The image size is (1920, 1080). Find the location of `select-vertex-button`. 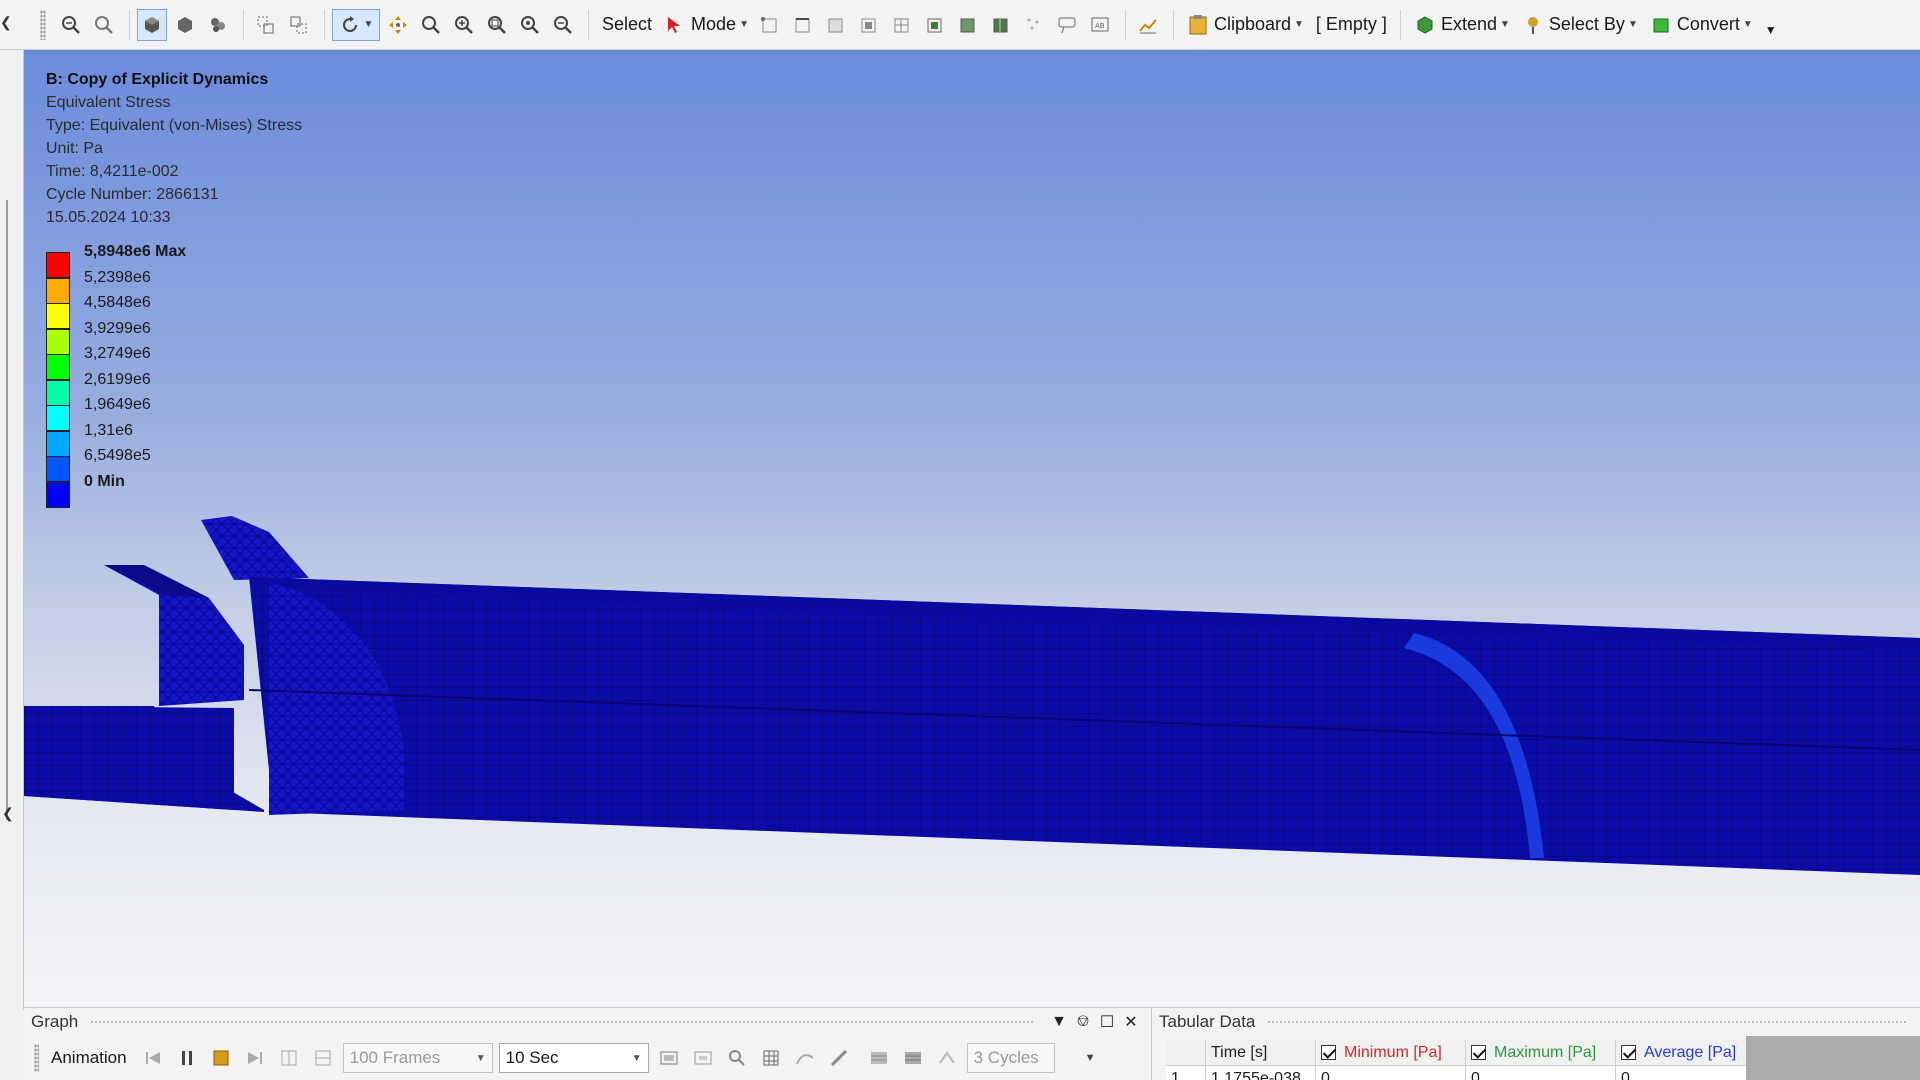

select-vertex-button is located at coordinates (770, 25).